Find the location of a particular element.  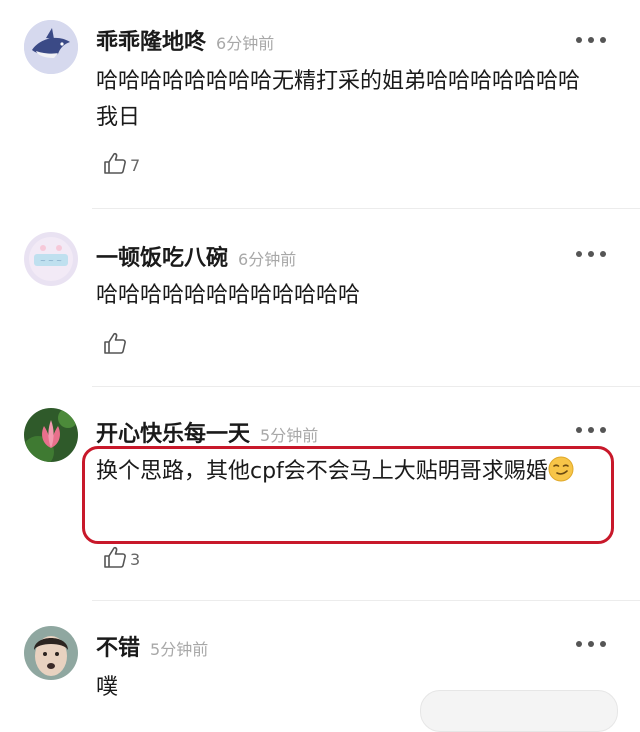

like-count: 3 is located at coordinates (135, 559).